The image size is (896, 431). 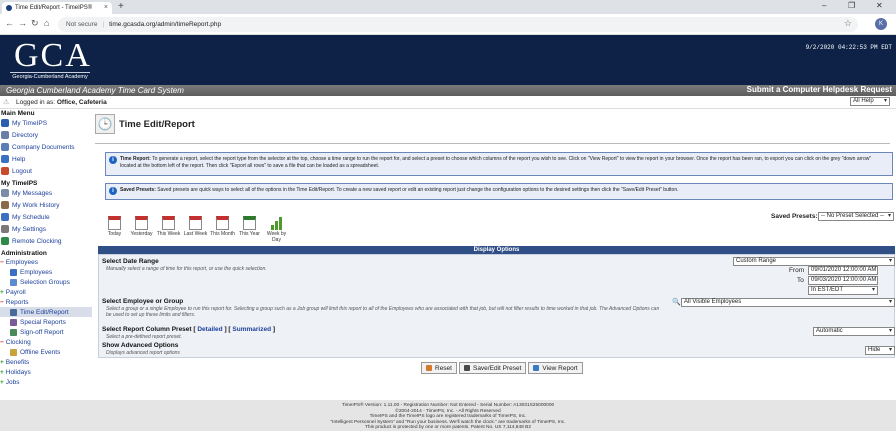 What do you see at coordinates (46, 362) in the screenshot?
I see `sidebar-item-benefits: + Benefits` at bounding box center [46, 362].